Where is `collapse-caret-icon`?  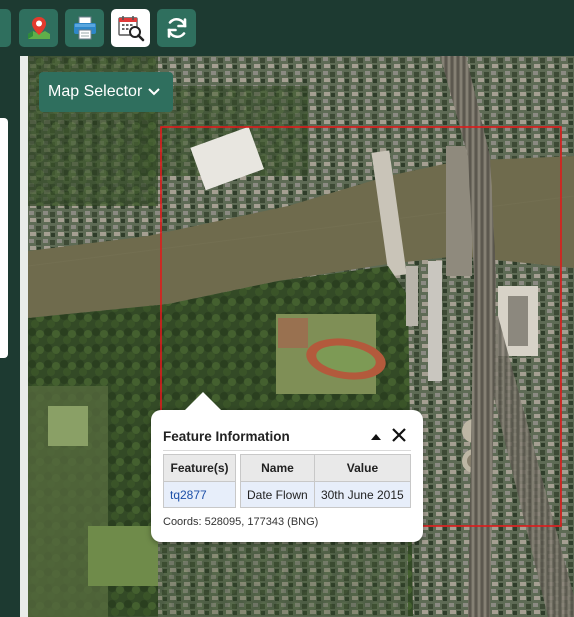
collapse-caret-icon is located at coordinates (376, 436).